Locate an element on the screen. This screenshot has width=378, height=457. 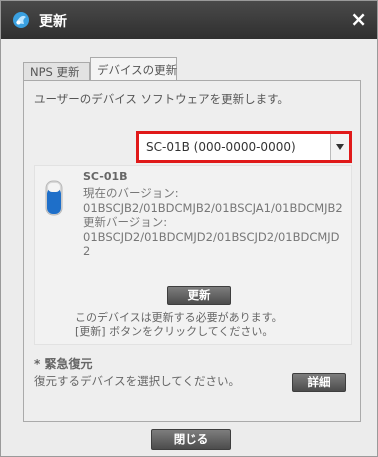
window-title: 更新 is located at coordinates (53, 22).